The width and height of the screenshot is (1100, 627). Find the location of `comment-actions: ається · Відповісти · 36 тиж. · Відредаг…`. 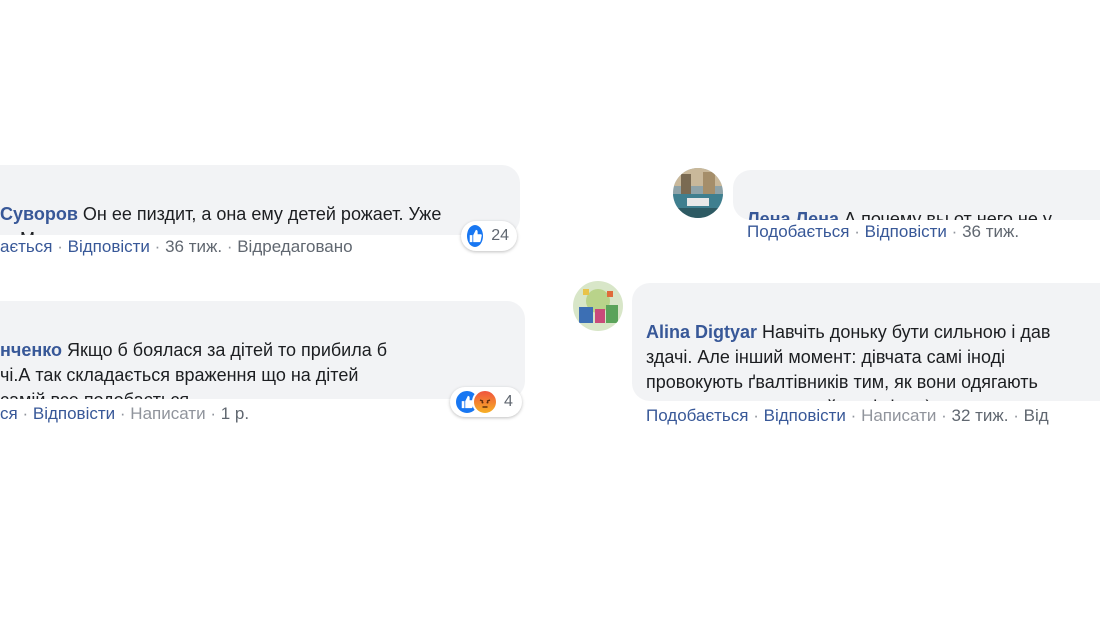

comment-actions: ається · Відповісти · 36 тиж. · Відредаг… is located at coordinates (176, 247).